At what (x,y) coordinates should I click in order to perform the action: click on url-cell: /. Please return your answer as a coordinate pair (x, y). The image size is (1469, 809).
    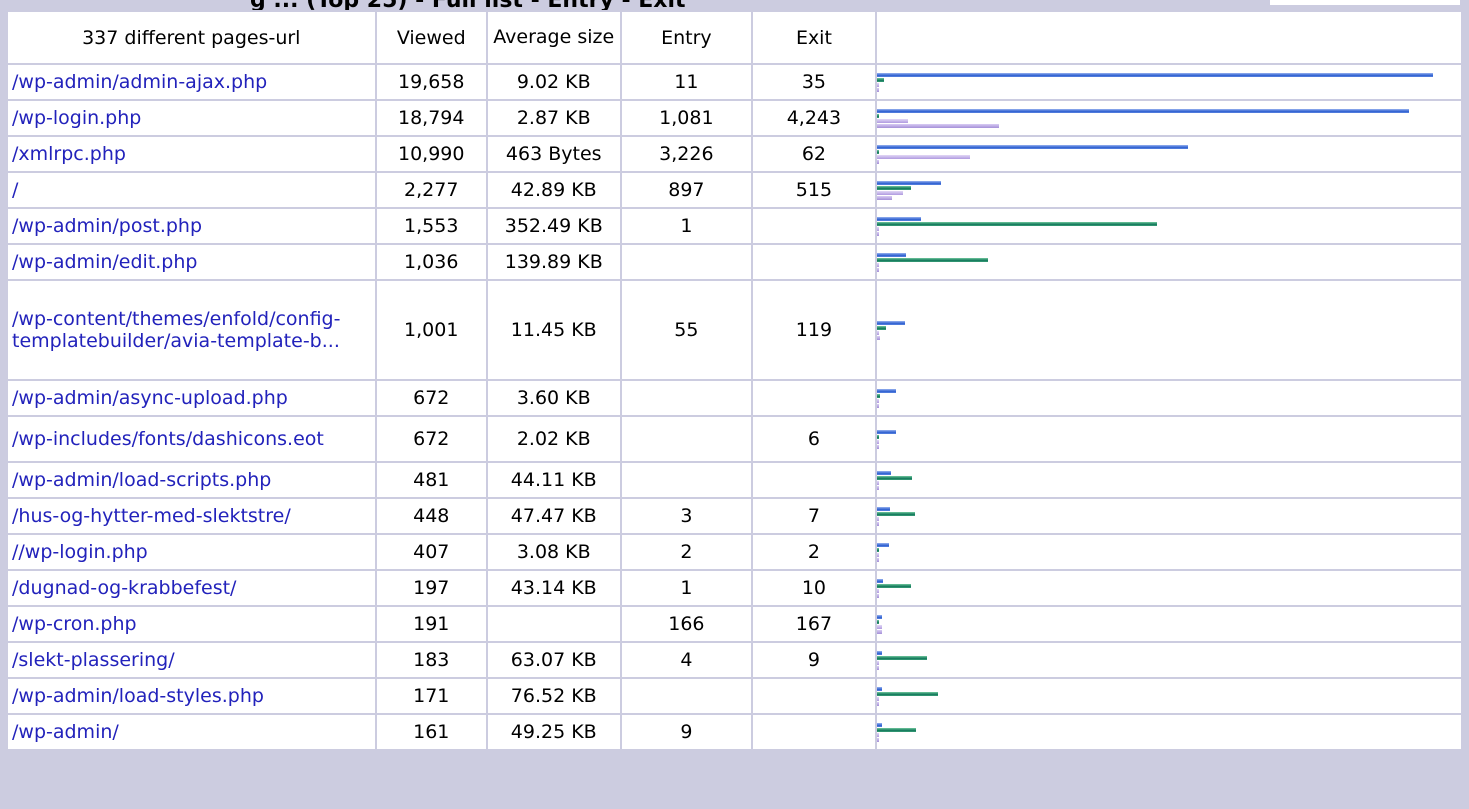
    Looking at the image, I should click on (191, 190).